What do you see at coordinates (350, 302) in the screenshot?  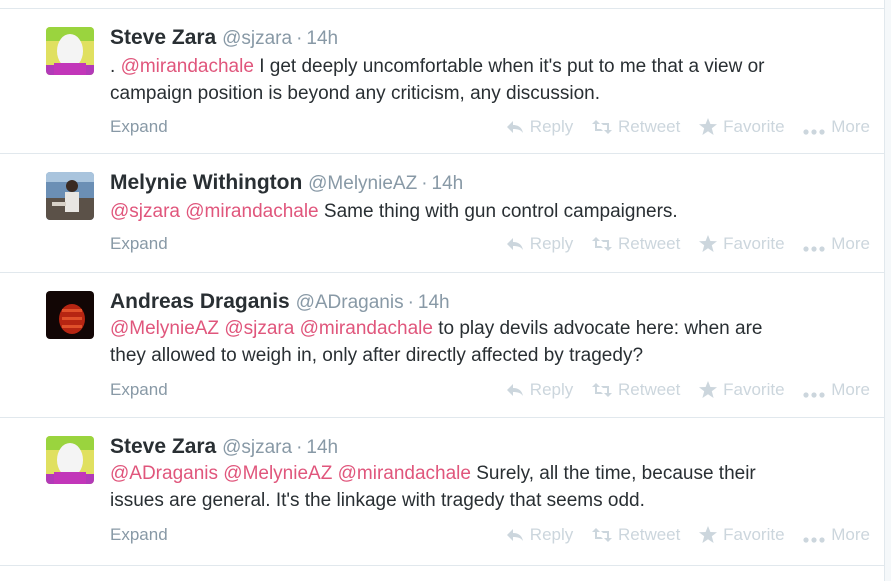 I see `author-username: @ADraganis` at bounding box center [350, 302].